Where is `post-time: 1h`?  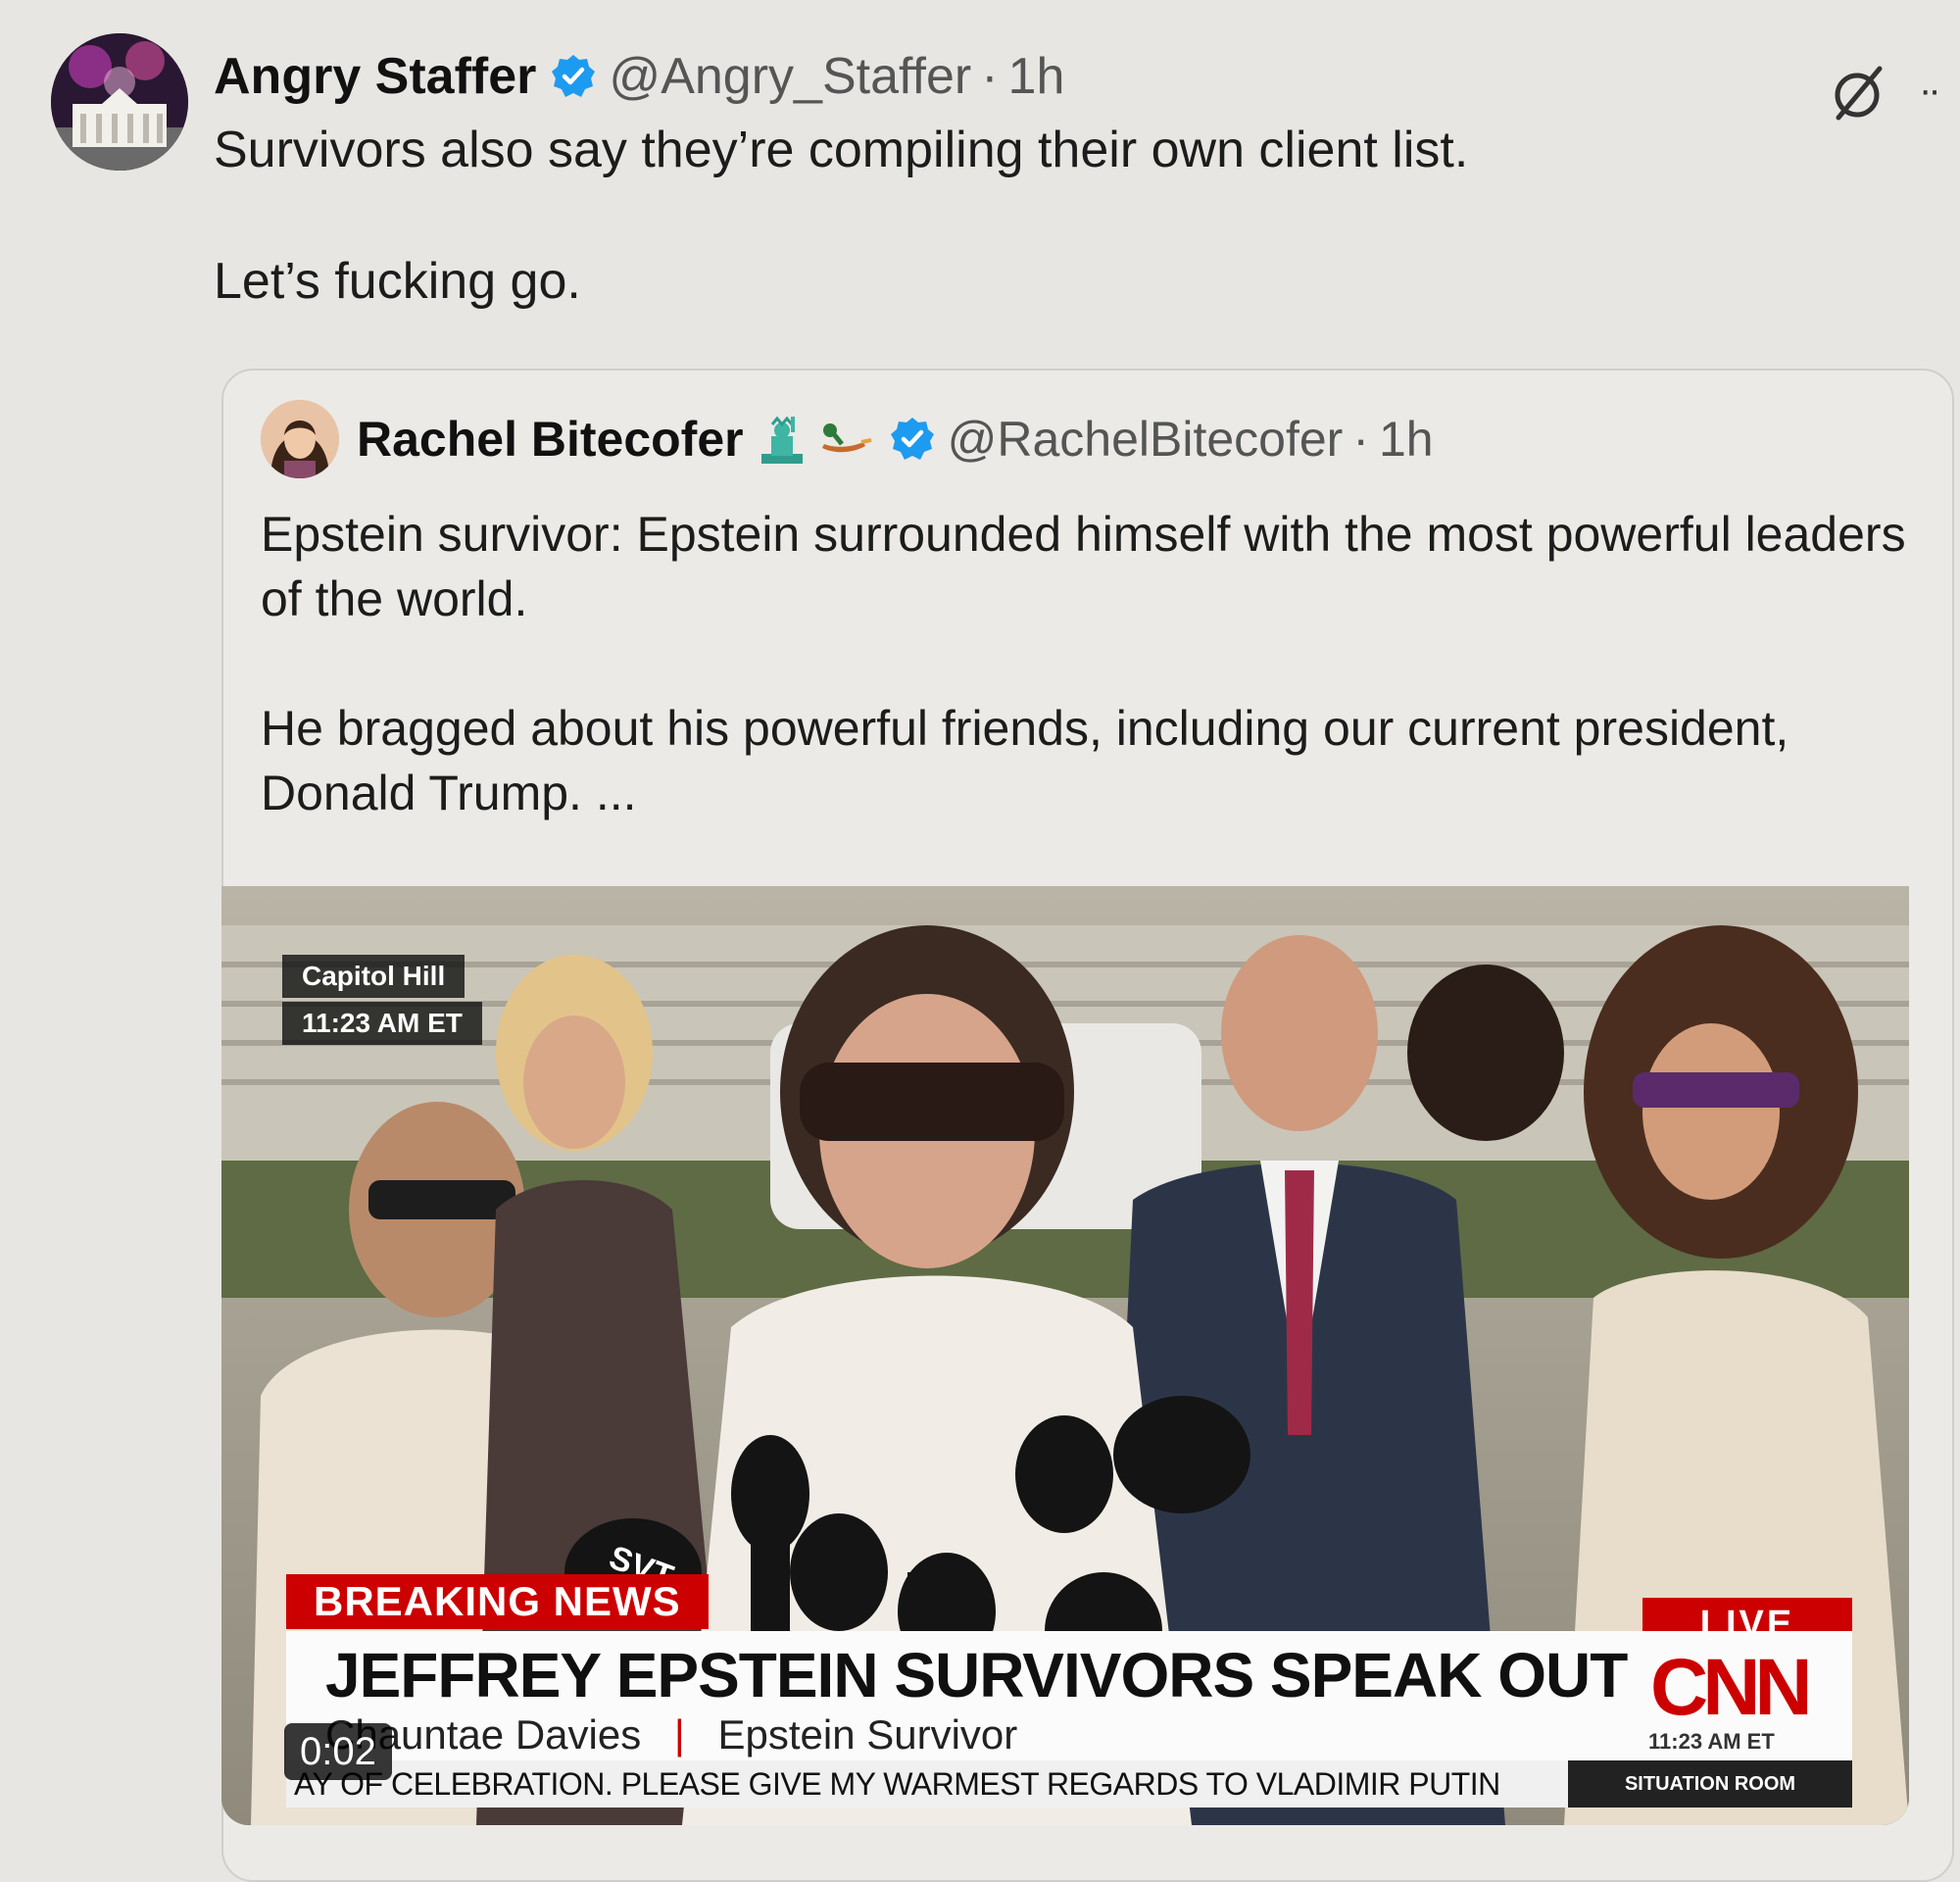 post-time: 1h is located at coordinates (1036, 77).